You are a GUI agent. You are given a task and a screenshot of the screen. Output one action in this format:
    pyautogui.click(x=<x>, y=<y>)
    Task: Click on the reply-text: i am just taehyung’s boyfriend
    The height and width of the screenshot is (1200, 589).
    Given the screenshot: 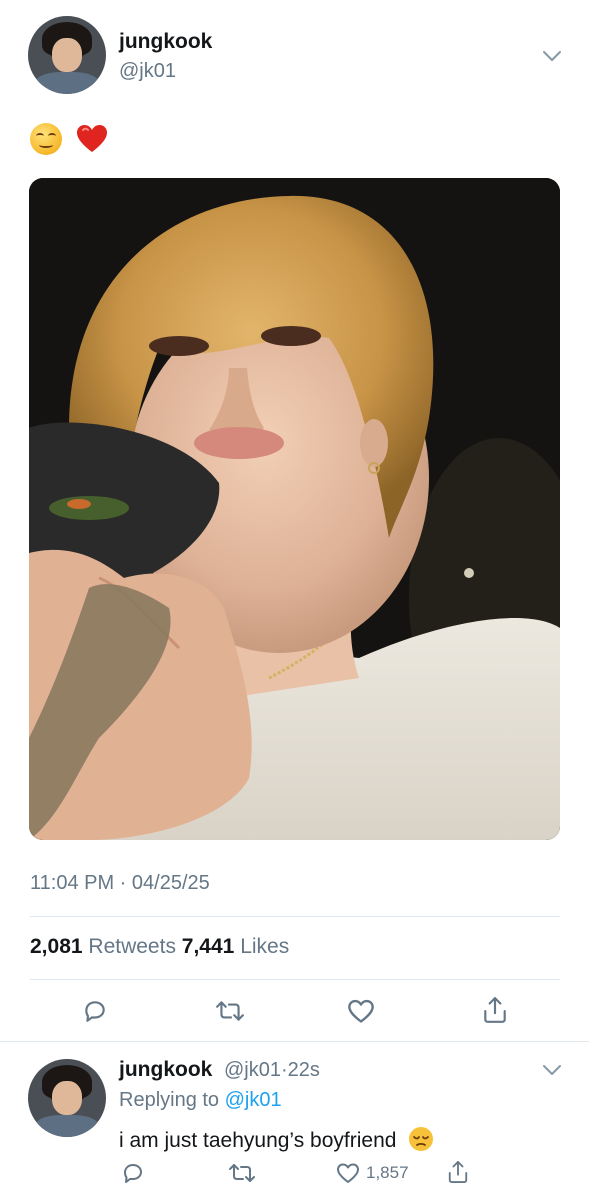 What is the action you would take?
    pyautogui.click(x=276, y=1139)
    